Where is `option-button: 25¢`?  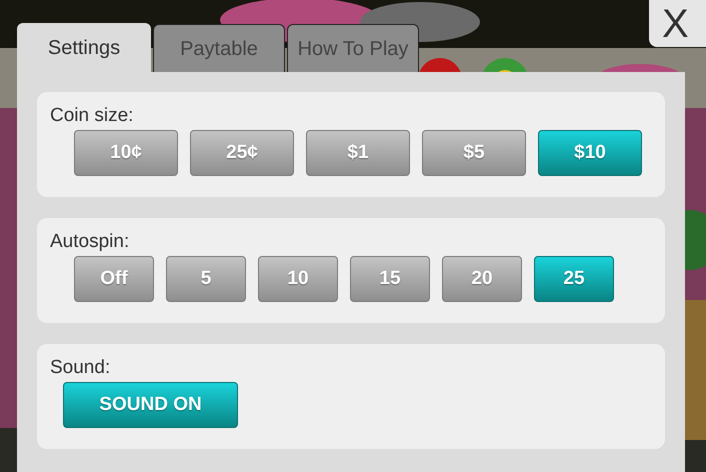 option-button: 25¢ is located at coordinates (242, 153).